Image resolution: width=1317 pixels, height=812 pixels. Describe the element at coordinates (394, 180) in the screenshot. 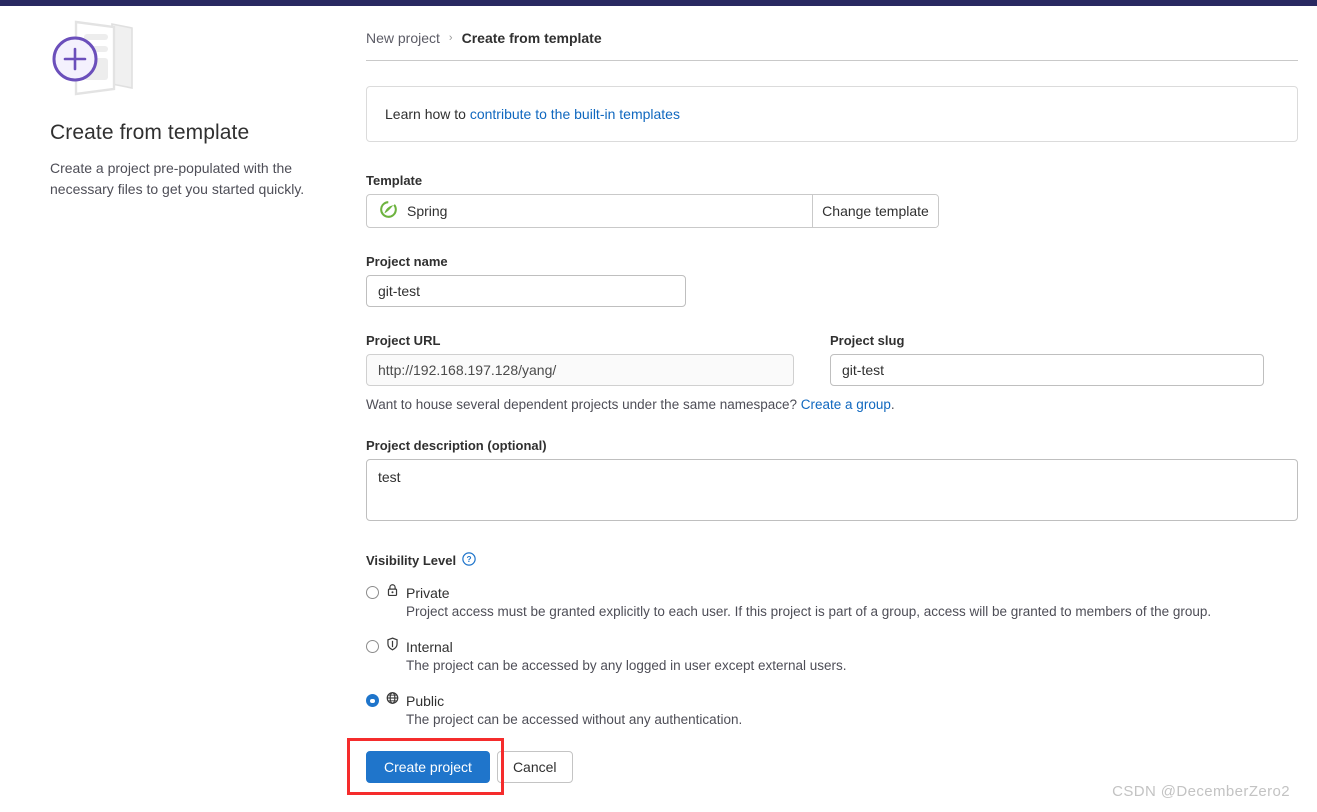

I see `template-label: Template` at that location.